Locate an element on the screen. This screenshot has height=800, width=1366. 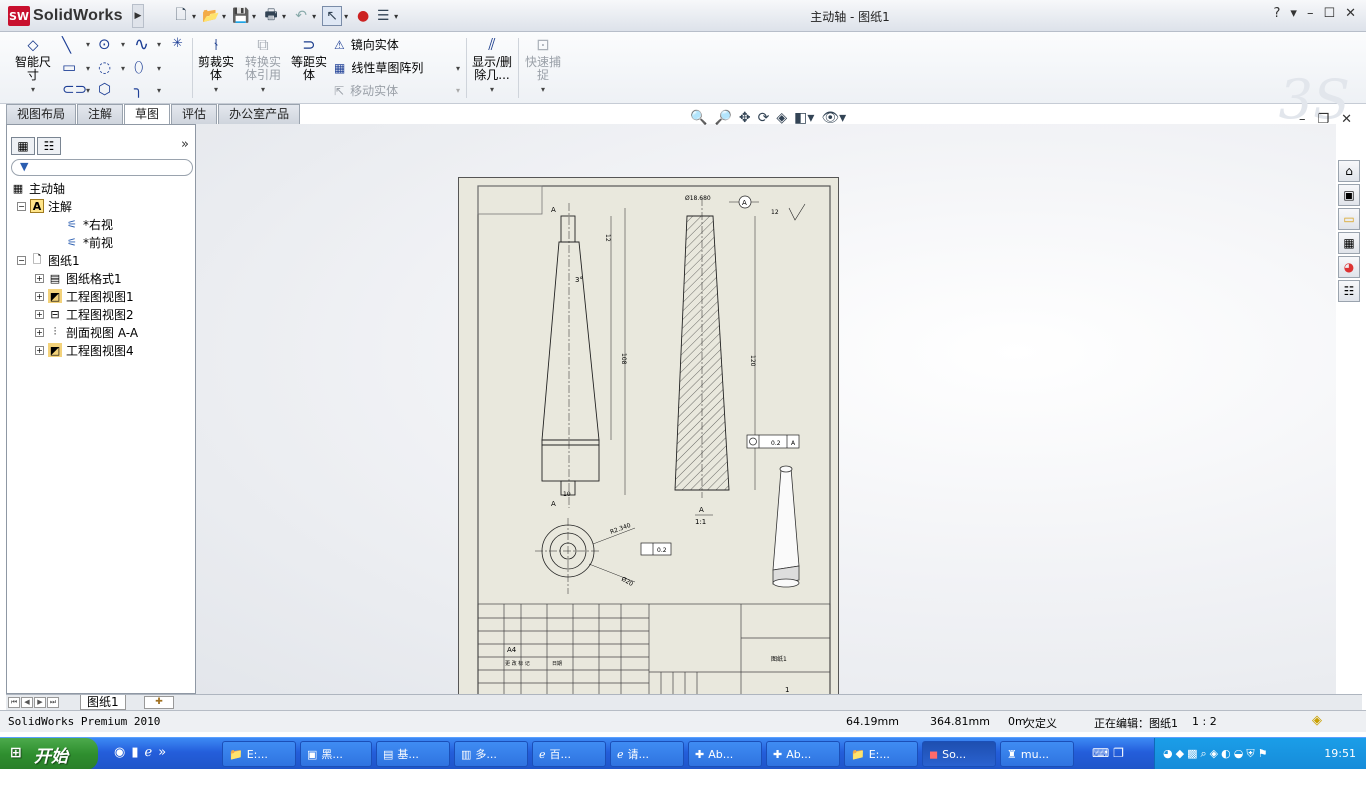
quicklaunch-more-icon: » is located at coordinates (162, 752).